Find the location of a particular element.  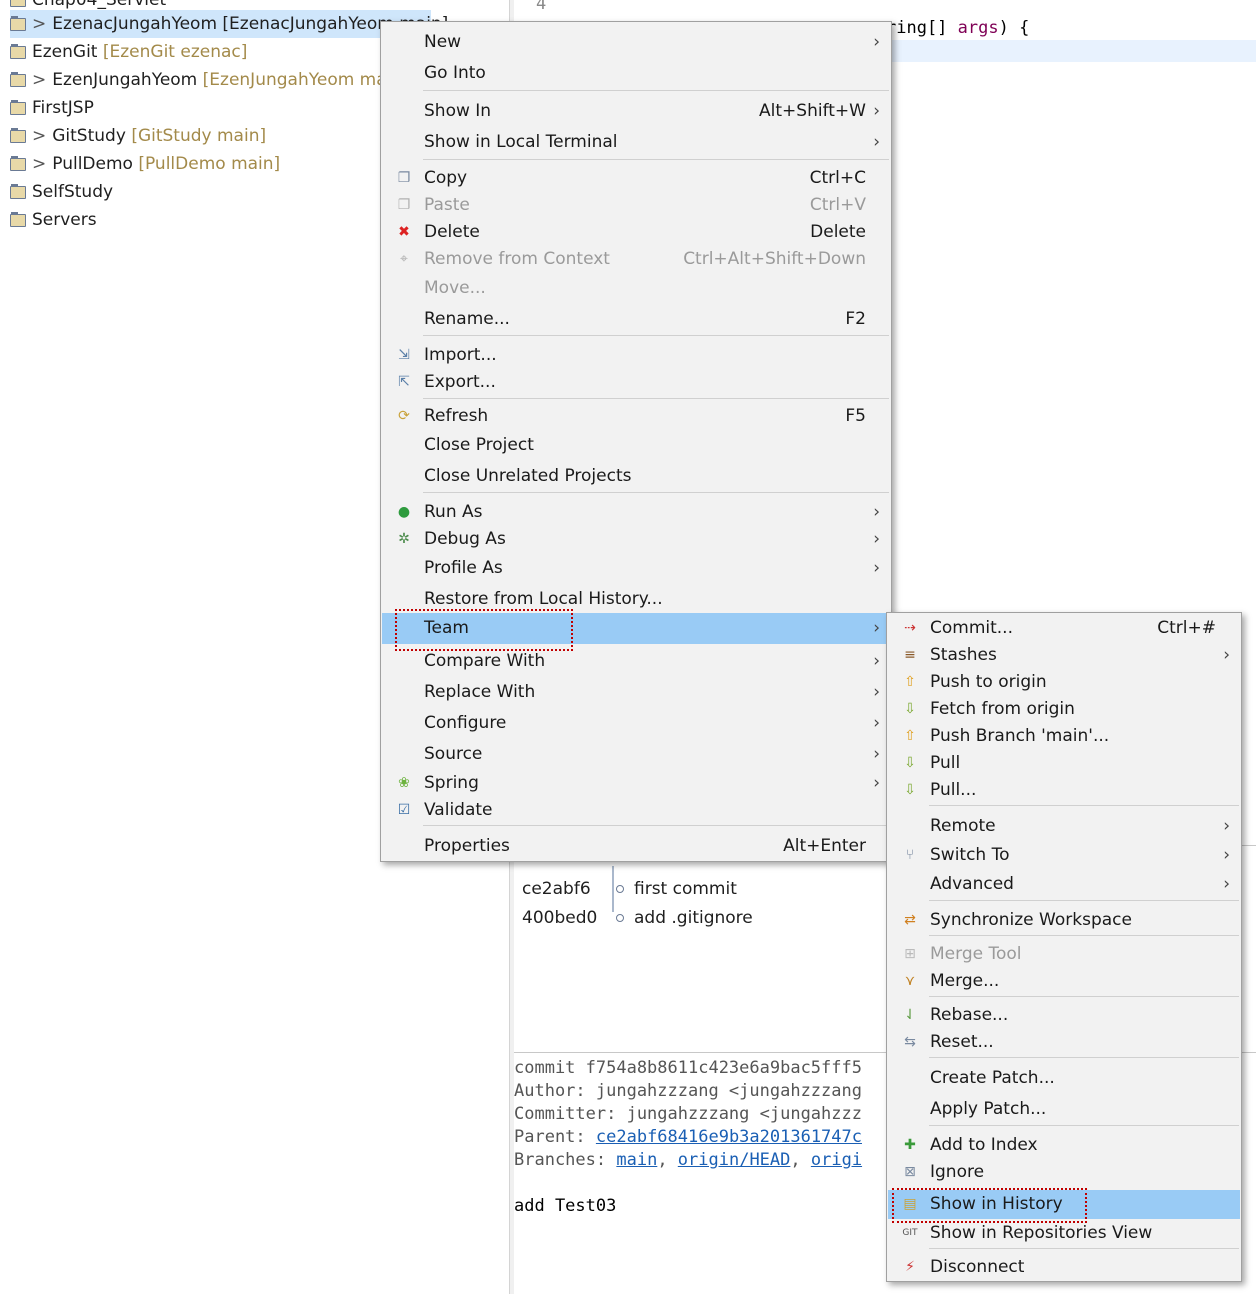

highlight-box-team is located at coordinates (484, 630).